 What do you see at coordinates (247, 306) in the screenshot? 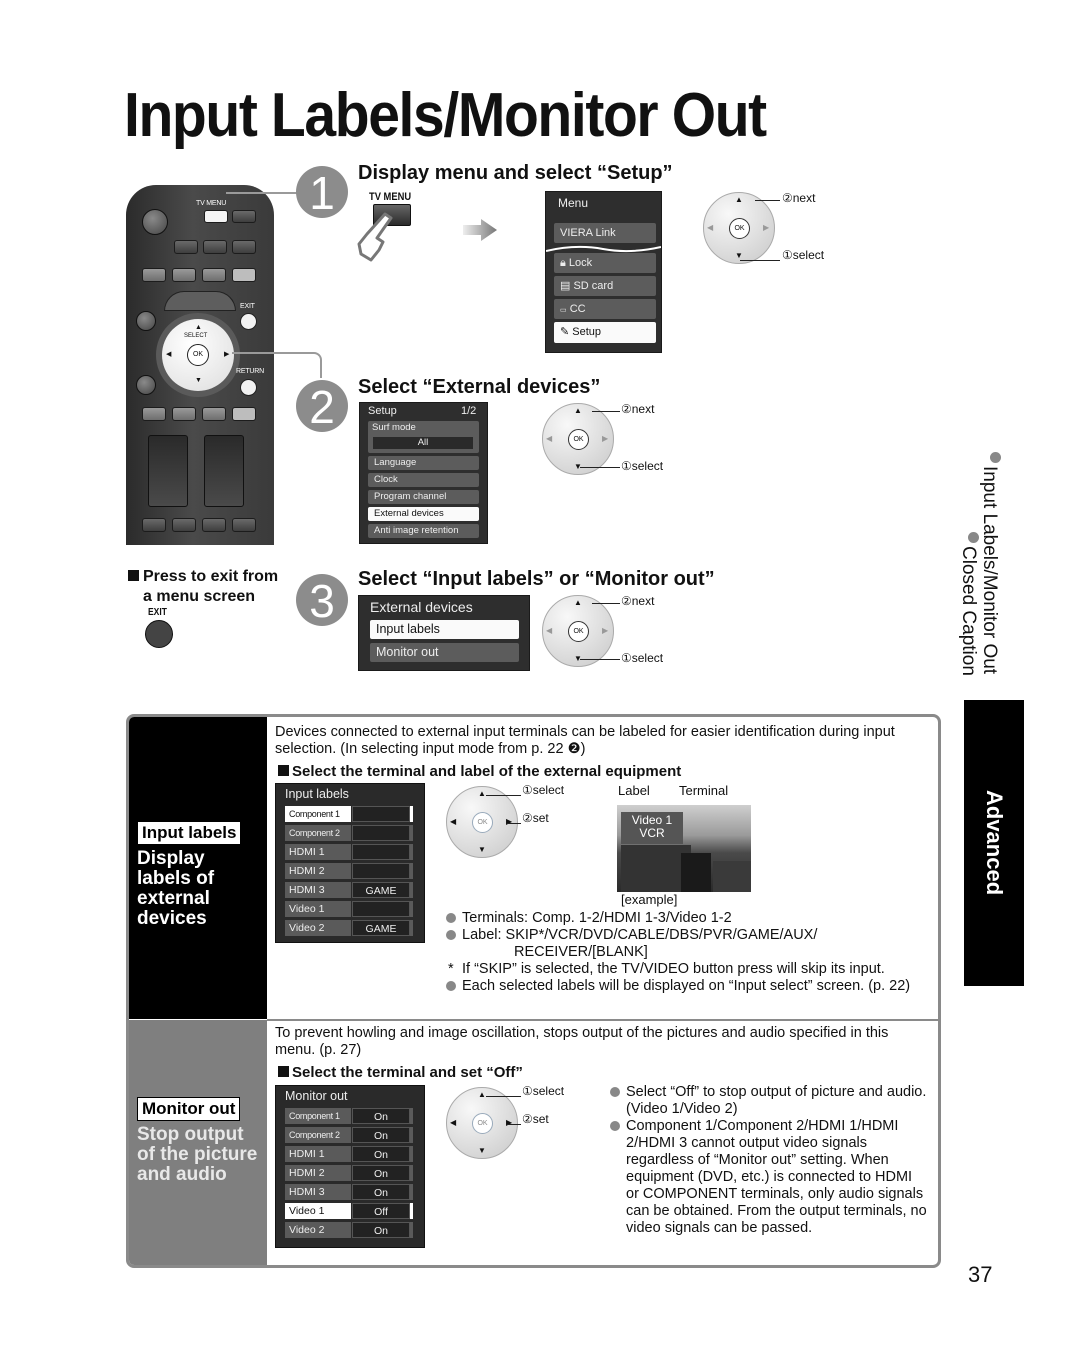
I see `exit-label: EXIT` at bounding box center [247, 306].